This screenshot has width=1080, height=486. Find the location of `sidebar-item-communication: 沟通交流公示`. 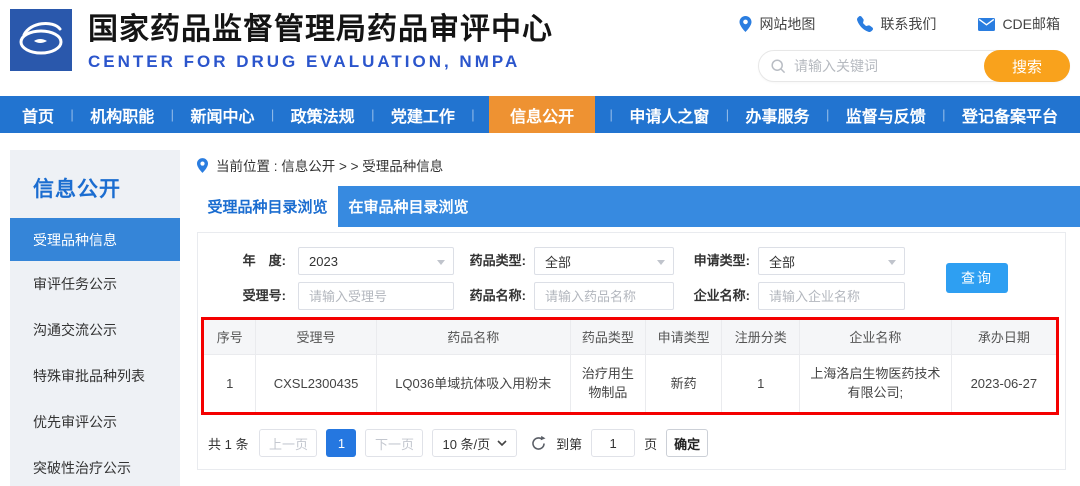

sidebar-item-communication: 沟通交流公示 is located at coordinates (95, 330).